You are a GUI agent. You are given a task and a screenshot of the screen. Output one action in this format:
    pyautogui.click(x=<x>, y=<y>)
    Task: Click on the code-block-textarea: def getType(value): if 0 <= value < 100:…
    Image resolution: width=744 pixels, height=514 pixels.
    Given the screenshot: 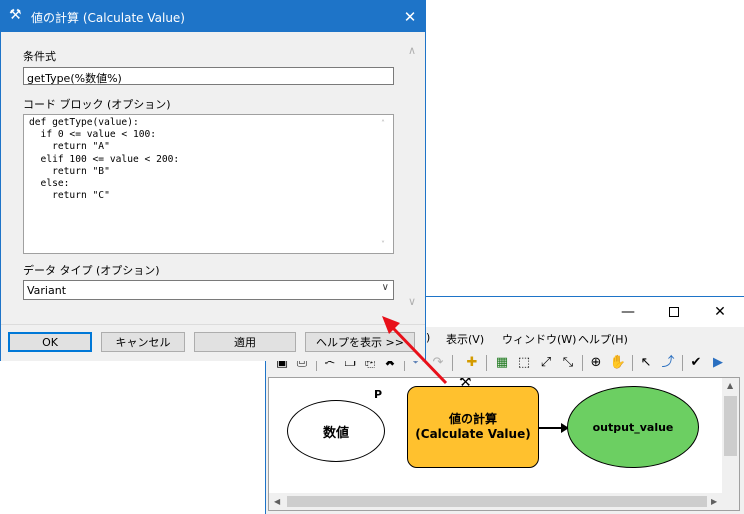 What is the action you would take?
    pyautogui.click(x=208, y=184)
    